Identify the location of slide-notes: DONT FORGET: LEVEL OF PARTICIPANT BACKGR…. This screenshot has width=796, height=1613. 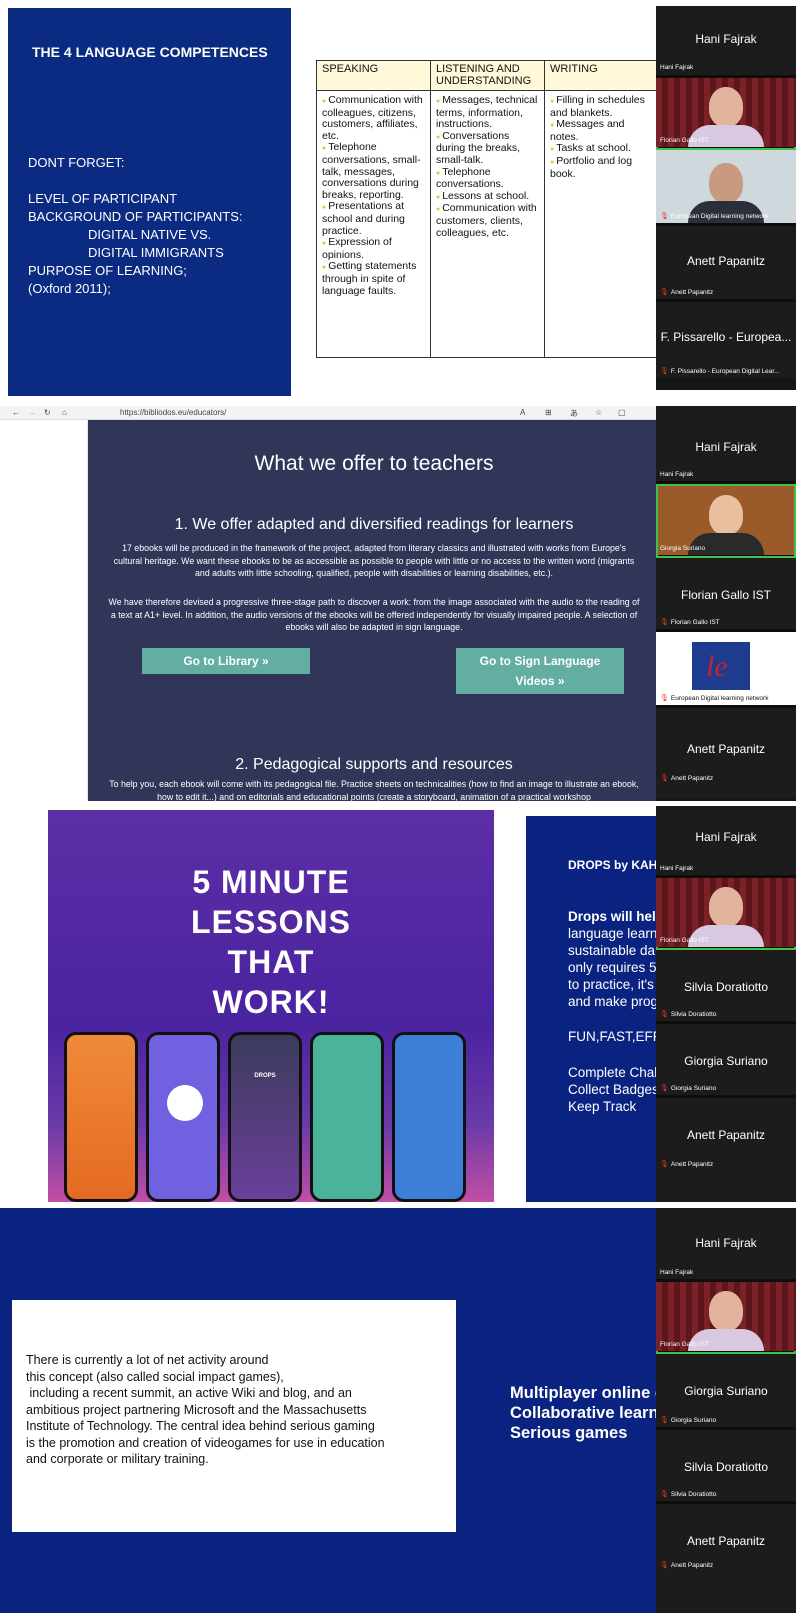
(135, 226).